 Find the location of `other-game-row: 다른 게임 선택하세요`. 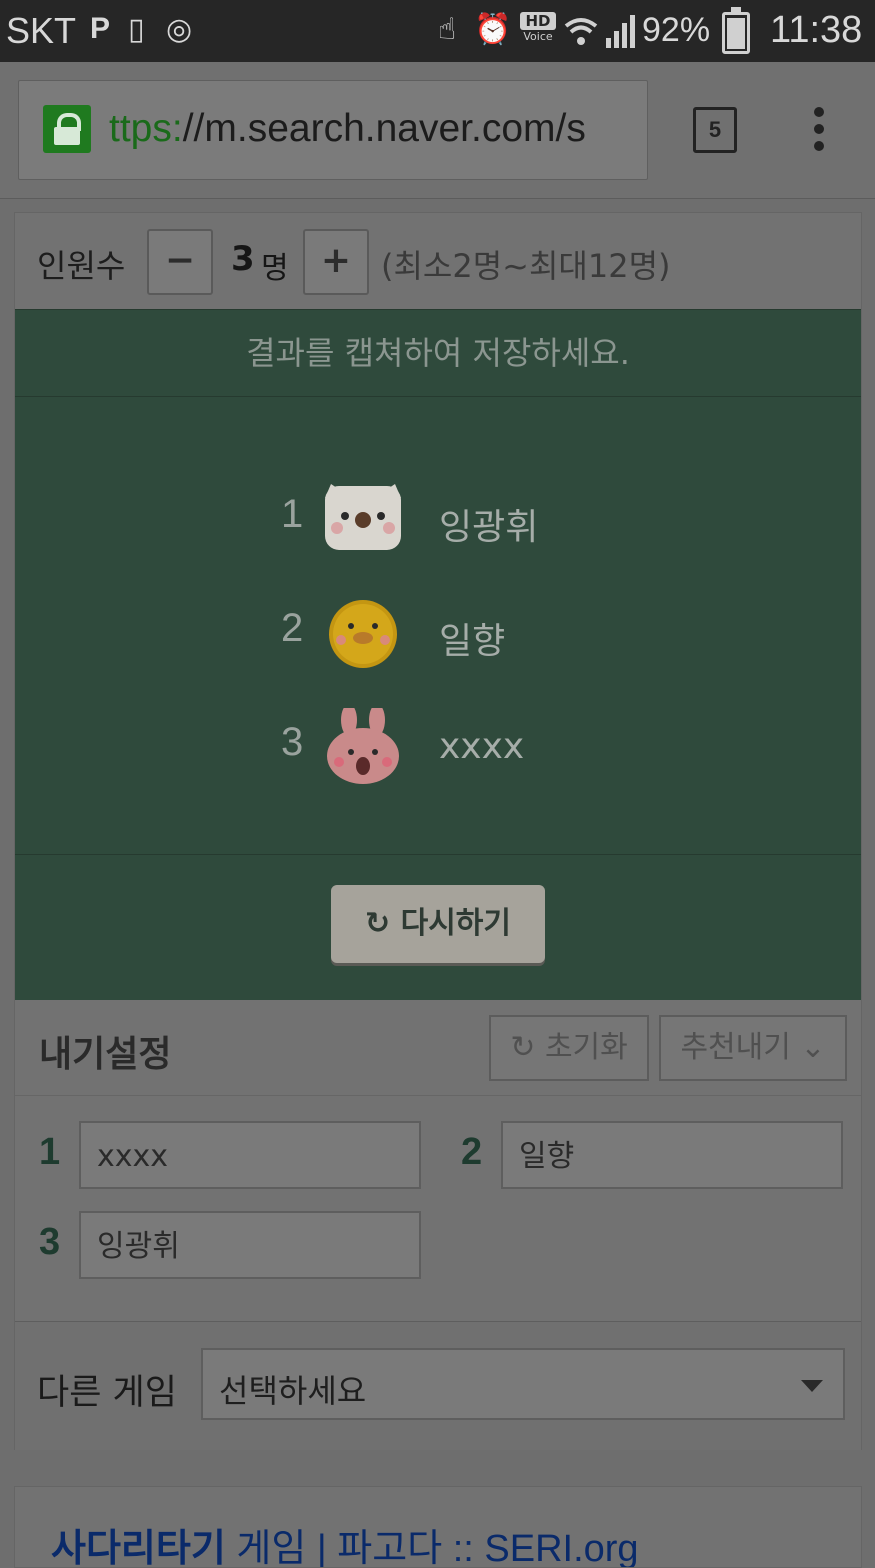

other-game-row: 다른 게임 선택하세요 is located at coordinates (438, 1385).